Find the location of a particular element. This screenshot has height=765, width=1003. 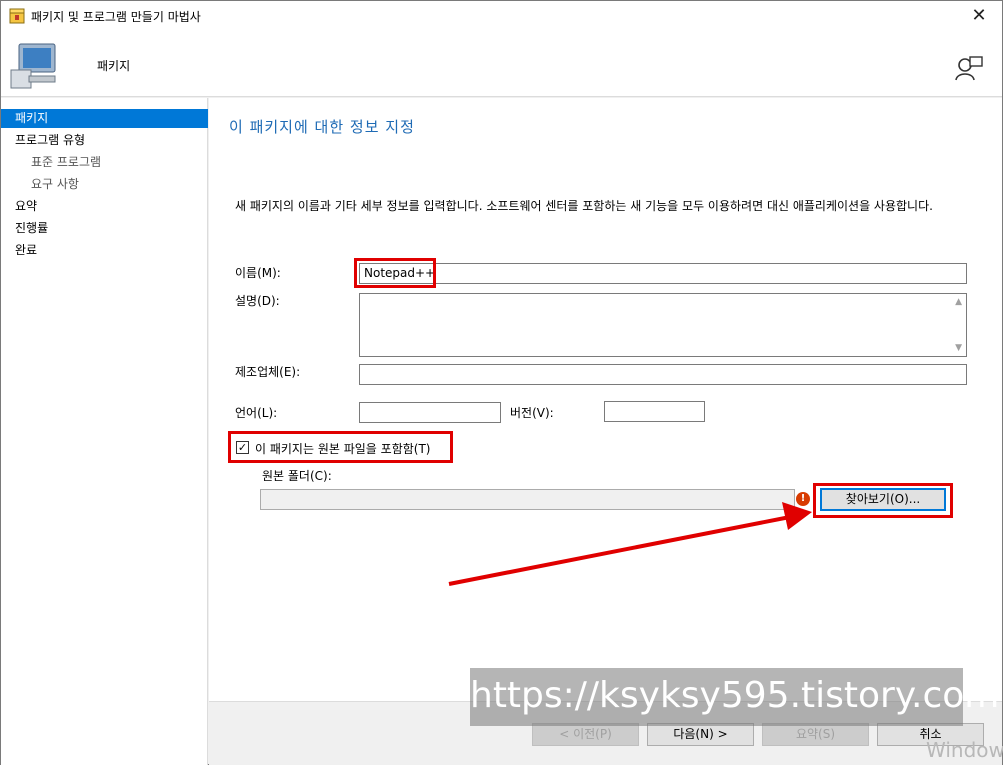

language-input is located at coordinates (430, 412).